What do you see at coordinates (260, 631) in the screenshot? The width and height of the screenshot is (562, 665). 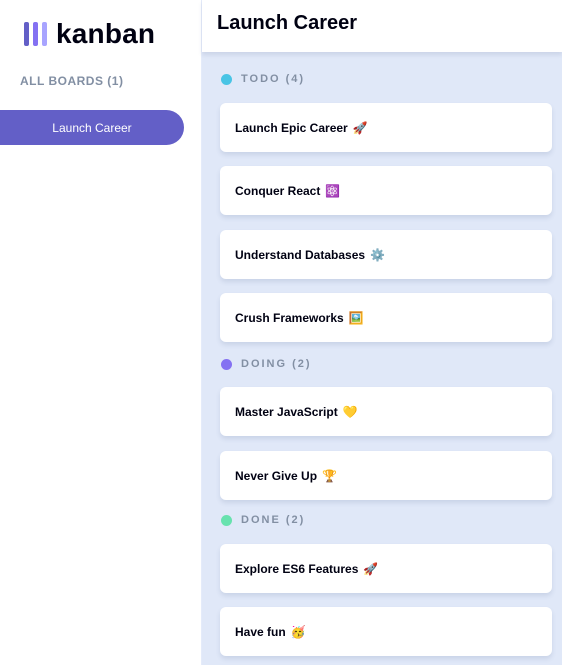 I see `task-title: Have fun` at bounding box center [260, 631].